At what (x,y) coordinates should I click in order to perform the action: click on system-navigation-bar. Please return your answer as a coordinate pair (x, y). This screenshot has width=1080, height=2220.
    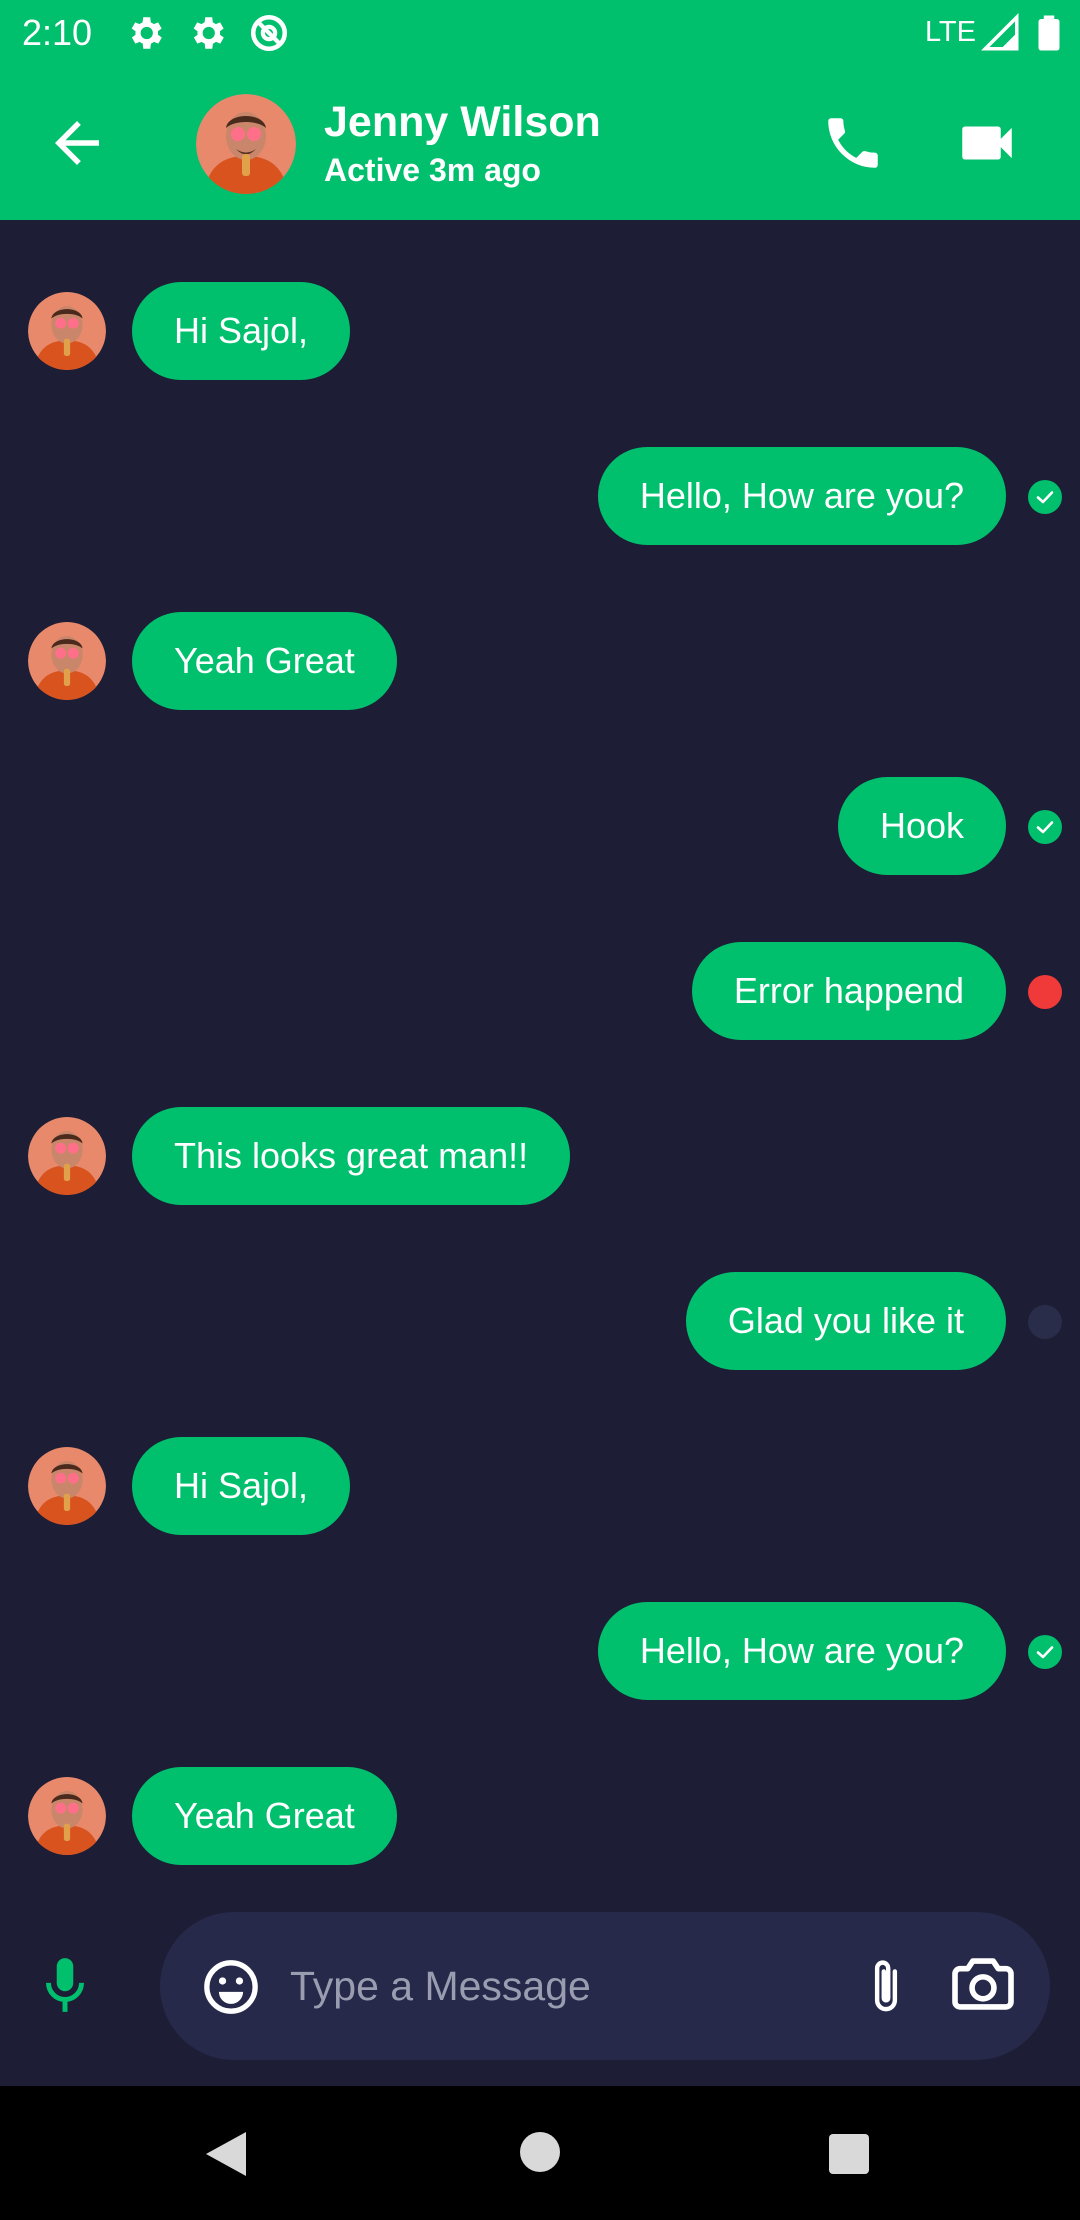
    Looking at the image, I should click on (540, 2153).